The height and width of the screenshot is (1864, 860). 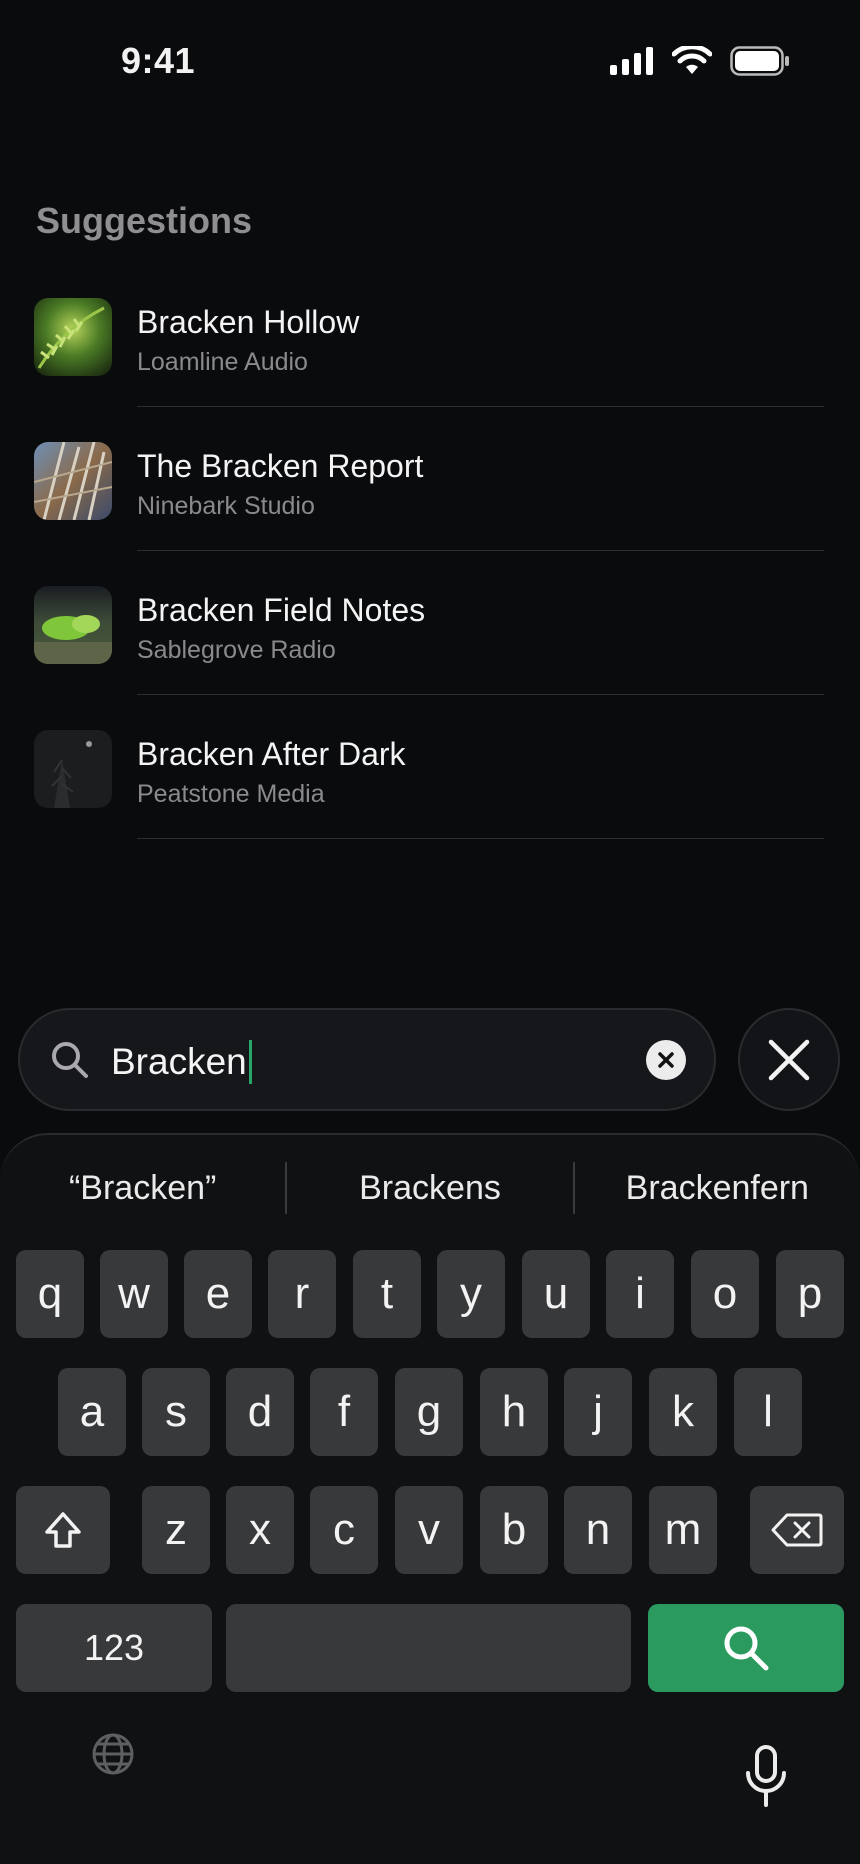 What do you see at coordinates (92, 1412) in the screenshot?
I see `key-a: a` at bounding box center [92, 1412].